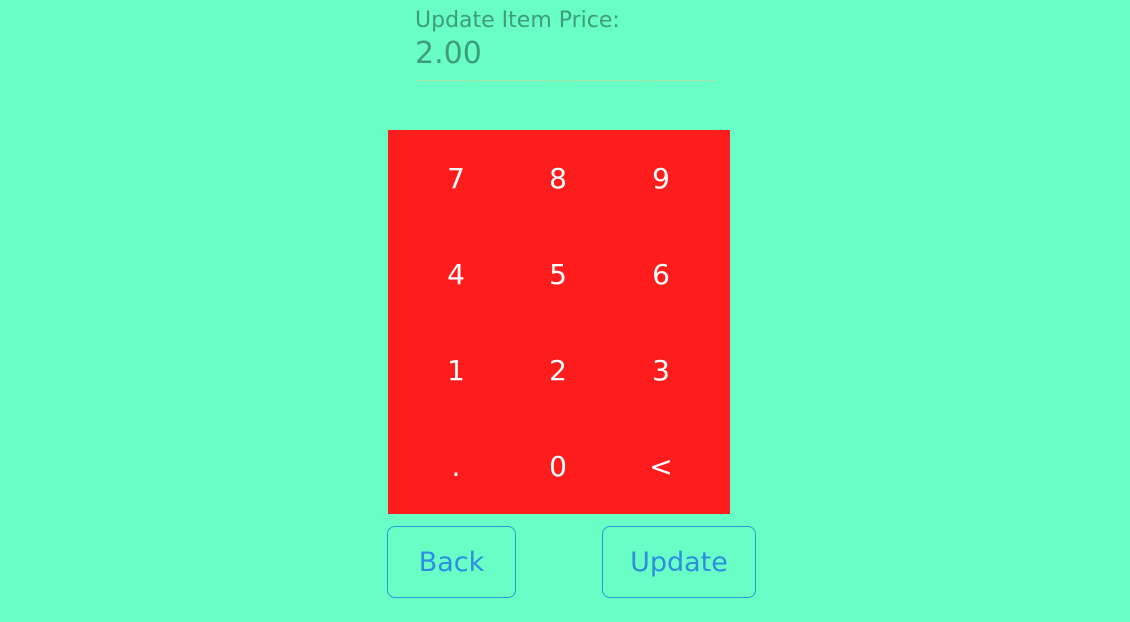 The height and width of the screenshot is (622, 1130). Describe the element at coordinates (456, 466) in the screenshot. I see `key-decimal: .` at that location.